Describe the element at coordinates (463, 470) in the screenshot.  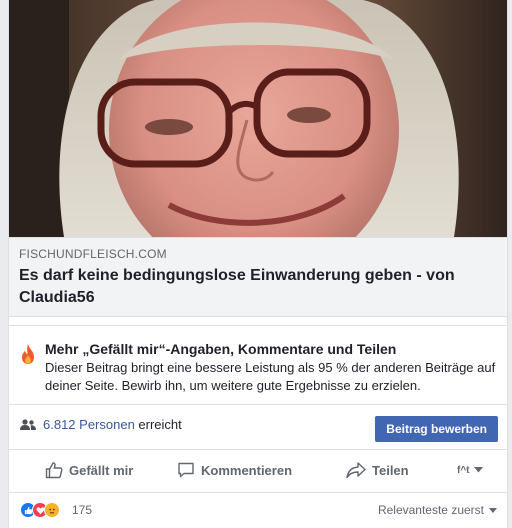
I see `page-avatar-icon: f^t` at that location.